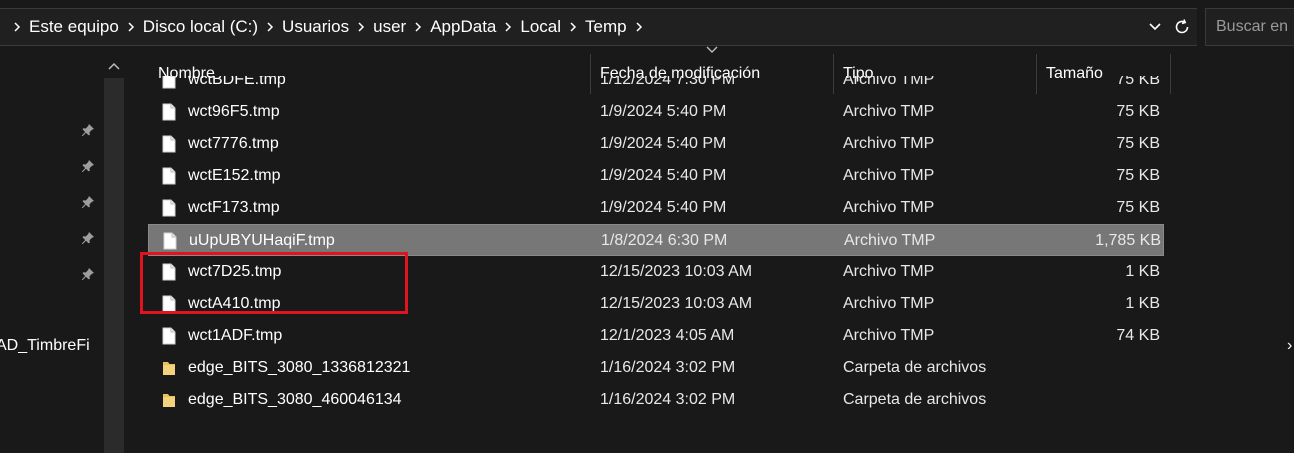  What do you see at coordinates (664, 240) in the screenshot?
I see `file-date: 1/8/2024 6:30 PM` at bounding box center [664, 240].